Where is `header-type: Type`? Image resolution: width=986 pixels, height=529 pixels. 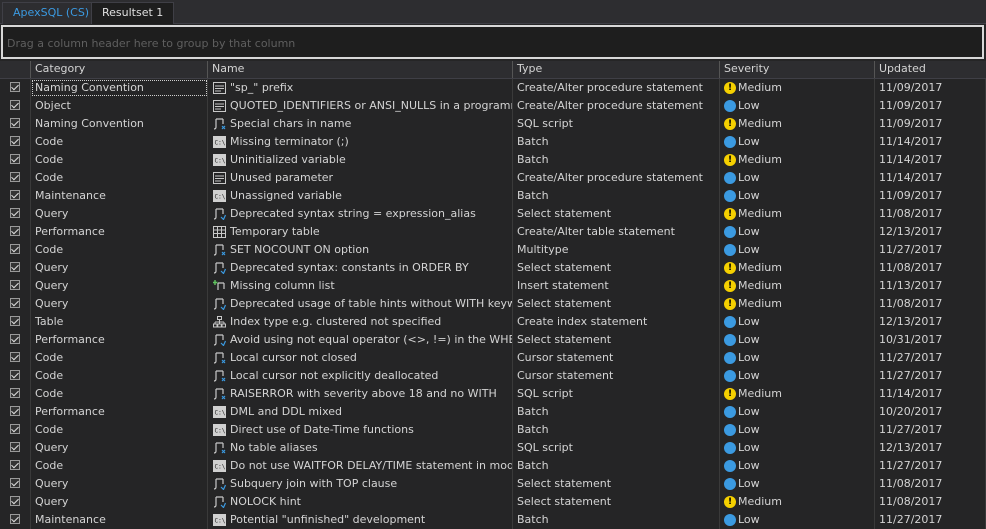 header-type: Type is located at coordinates (616, 69).